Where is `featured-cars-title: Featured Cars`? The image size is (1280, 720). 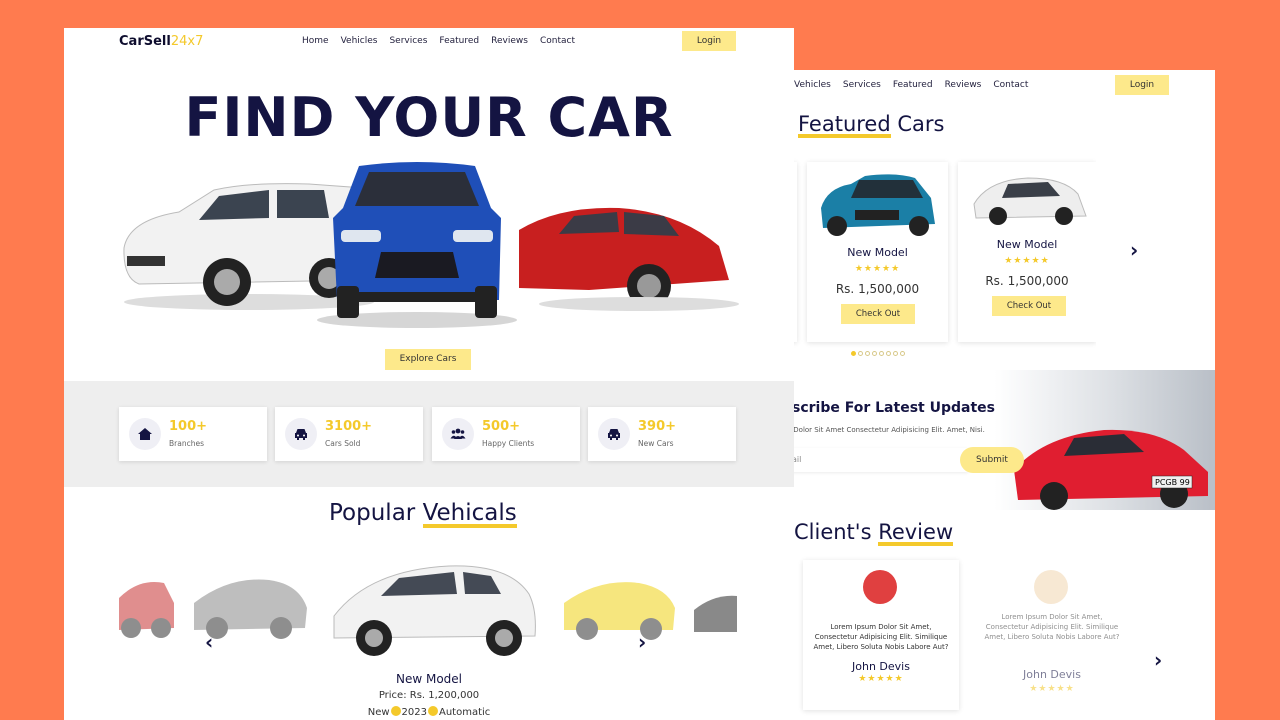
featured-cars-title: Featured Cars is located at coordinates (871, 125).